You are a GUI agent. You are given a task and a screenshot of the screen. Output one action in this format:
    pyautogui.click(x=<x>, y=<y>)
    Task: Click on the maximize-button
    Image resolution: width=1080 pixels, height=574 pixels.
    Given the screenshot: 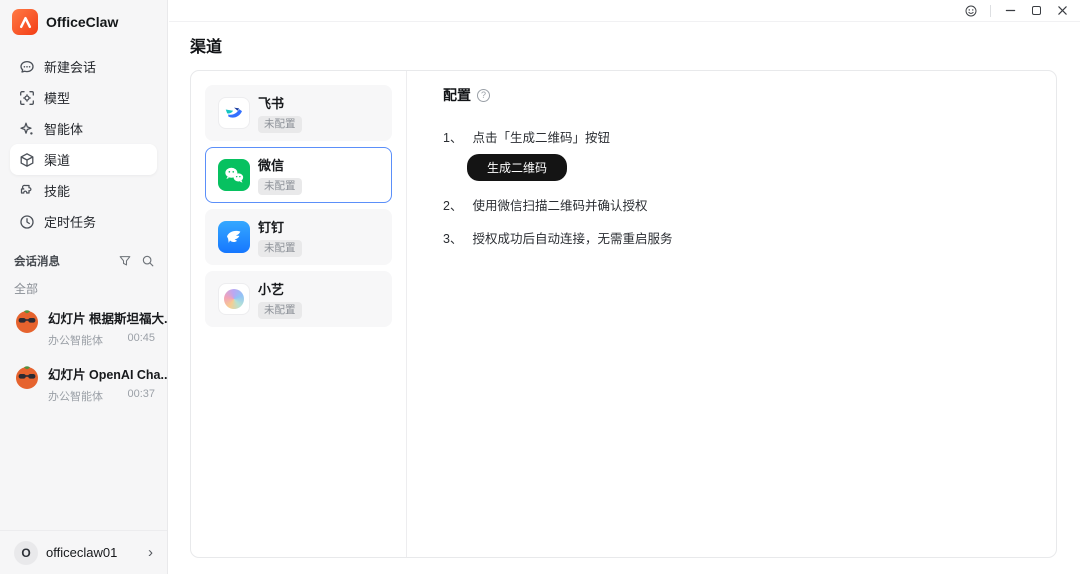 What is the action you would take?
    pyautogui.click(x=1036, y=11)
    